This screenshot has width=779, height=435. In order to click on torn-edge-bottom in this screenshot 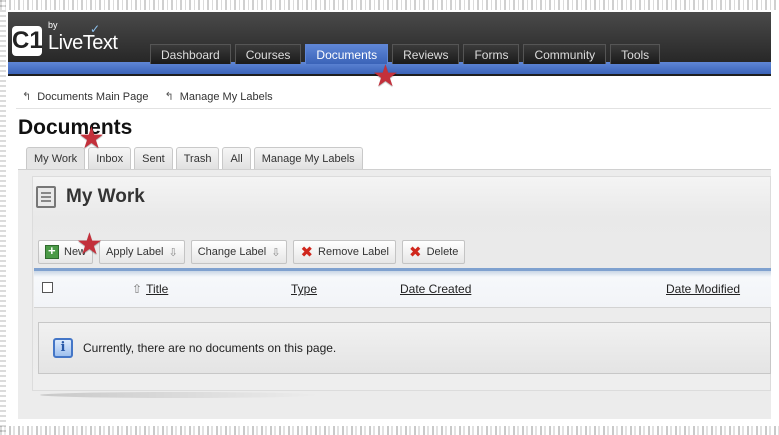, I will do `click(389, 430)`.